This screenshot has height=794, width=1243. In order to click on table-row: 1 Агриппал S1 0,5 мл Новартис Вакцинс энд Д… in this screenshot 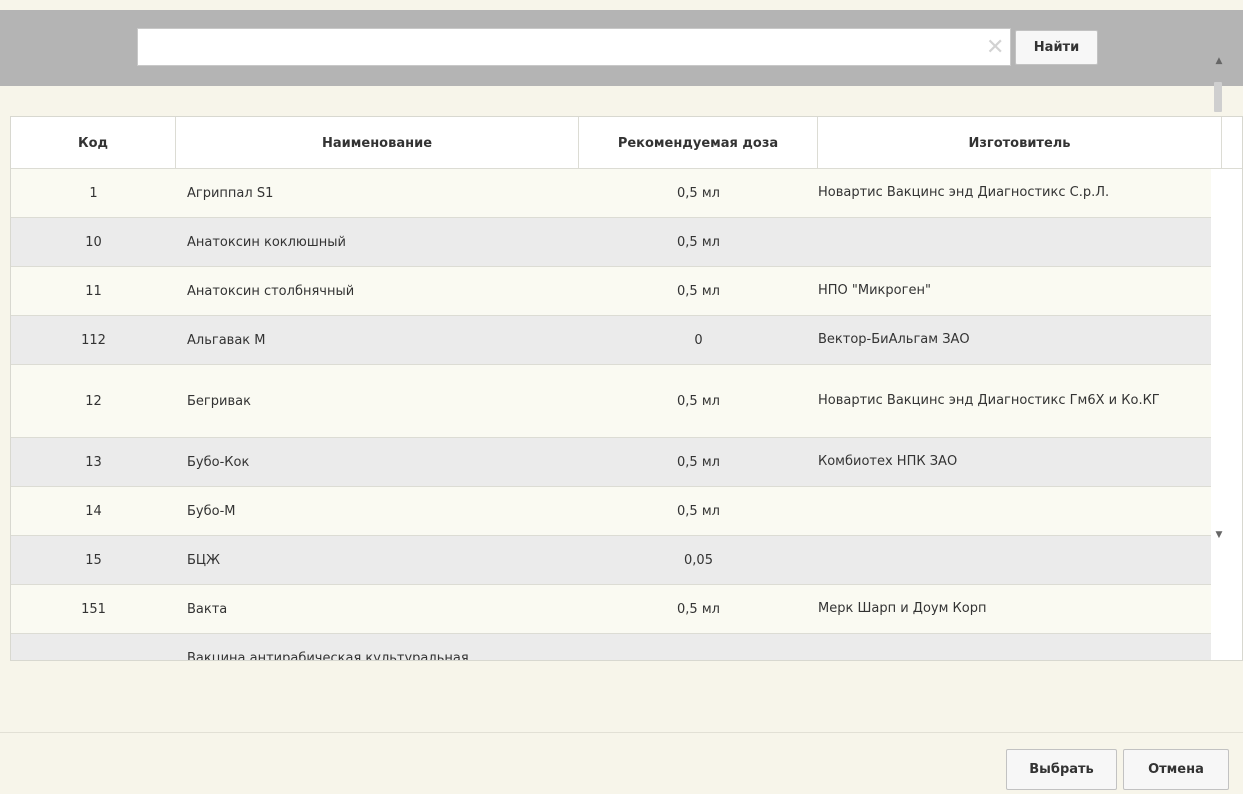, I will do `click(611, 193)`.